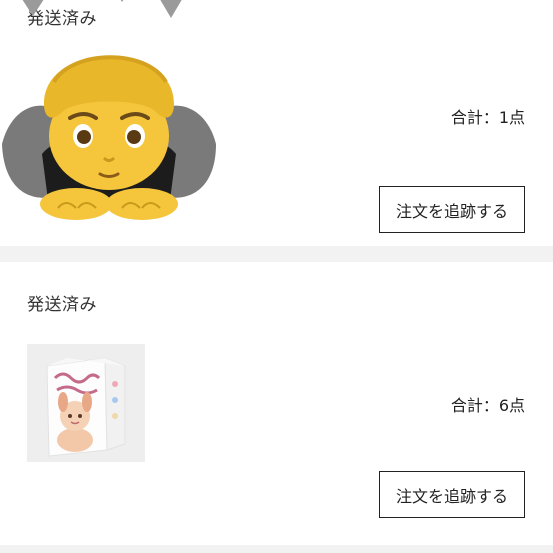 The image size is (553, 553). I want to click on order-total: 合計：6点, so click(487, 405).